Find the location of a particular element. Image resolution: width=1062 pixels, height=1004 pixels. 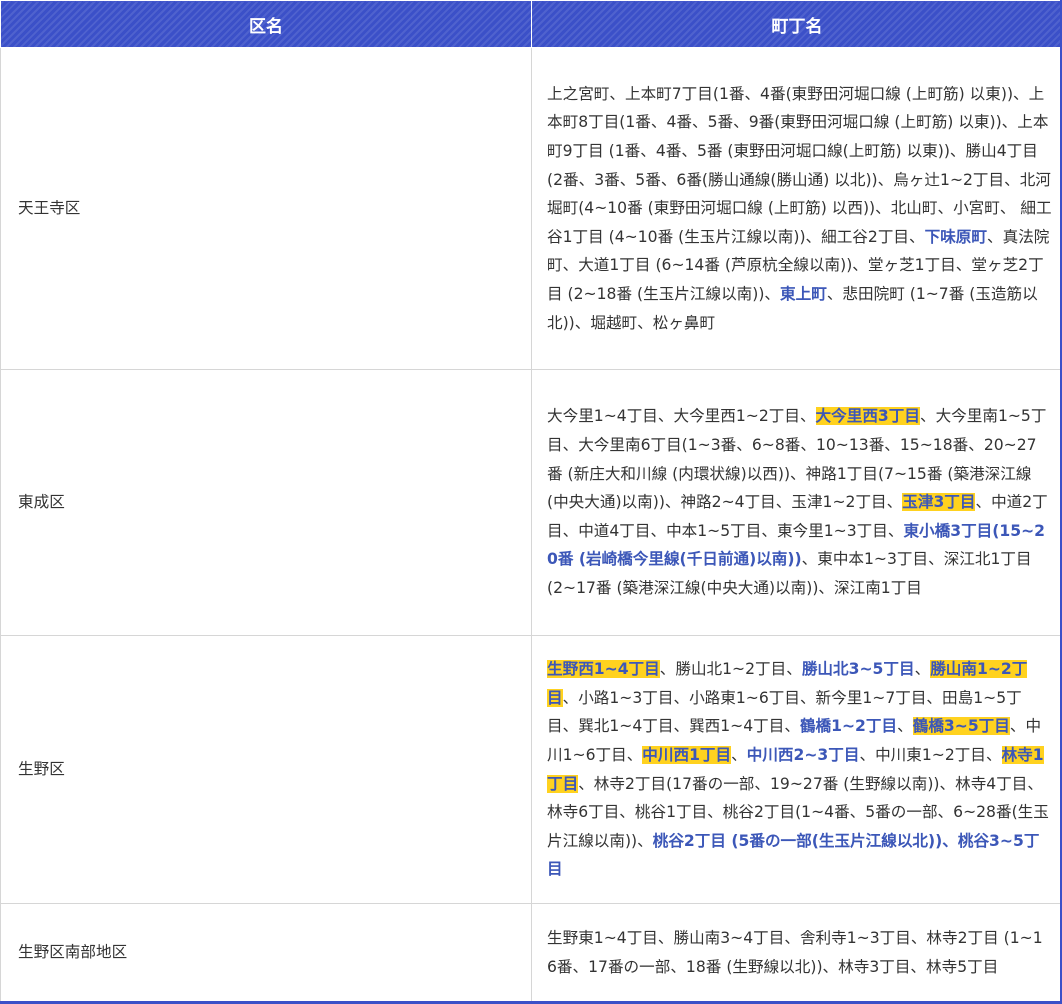

town-link: 東上町 is located at coordinates (803, 294).